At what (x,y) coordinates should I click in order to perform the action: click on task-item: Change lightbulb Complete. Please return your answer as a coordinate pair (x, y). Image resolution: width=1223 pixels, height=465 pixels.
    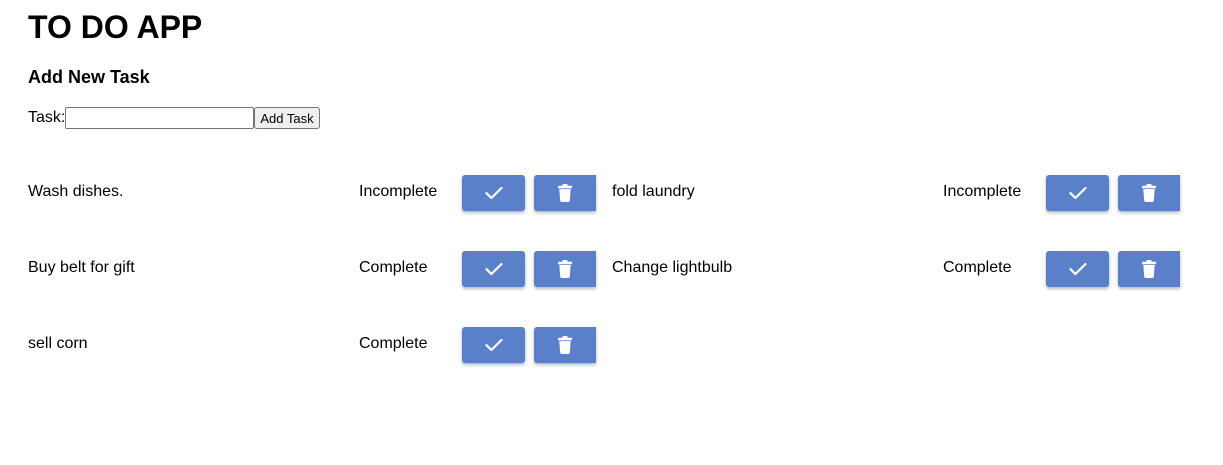
    Looking at the image, I should click on (896, 268).